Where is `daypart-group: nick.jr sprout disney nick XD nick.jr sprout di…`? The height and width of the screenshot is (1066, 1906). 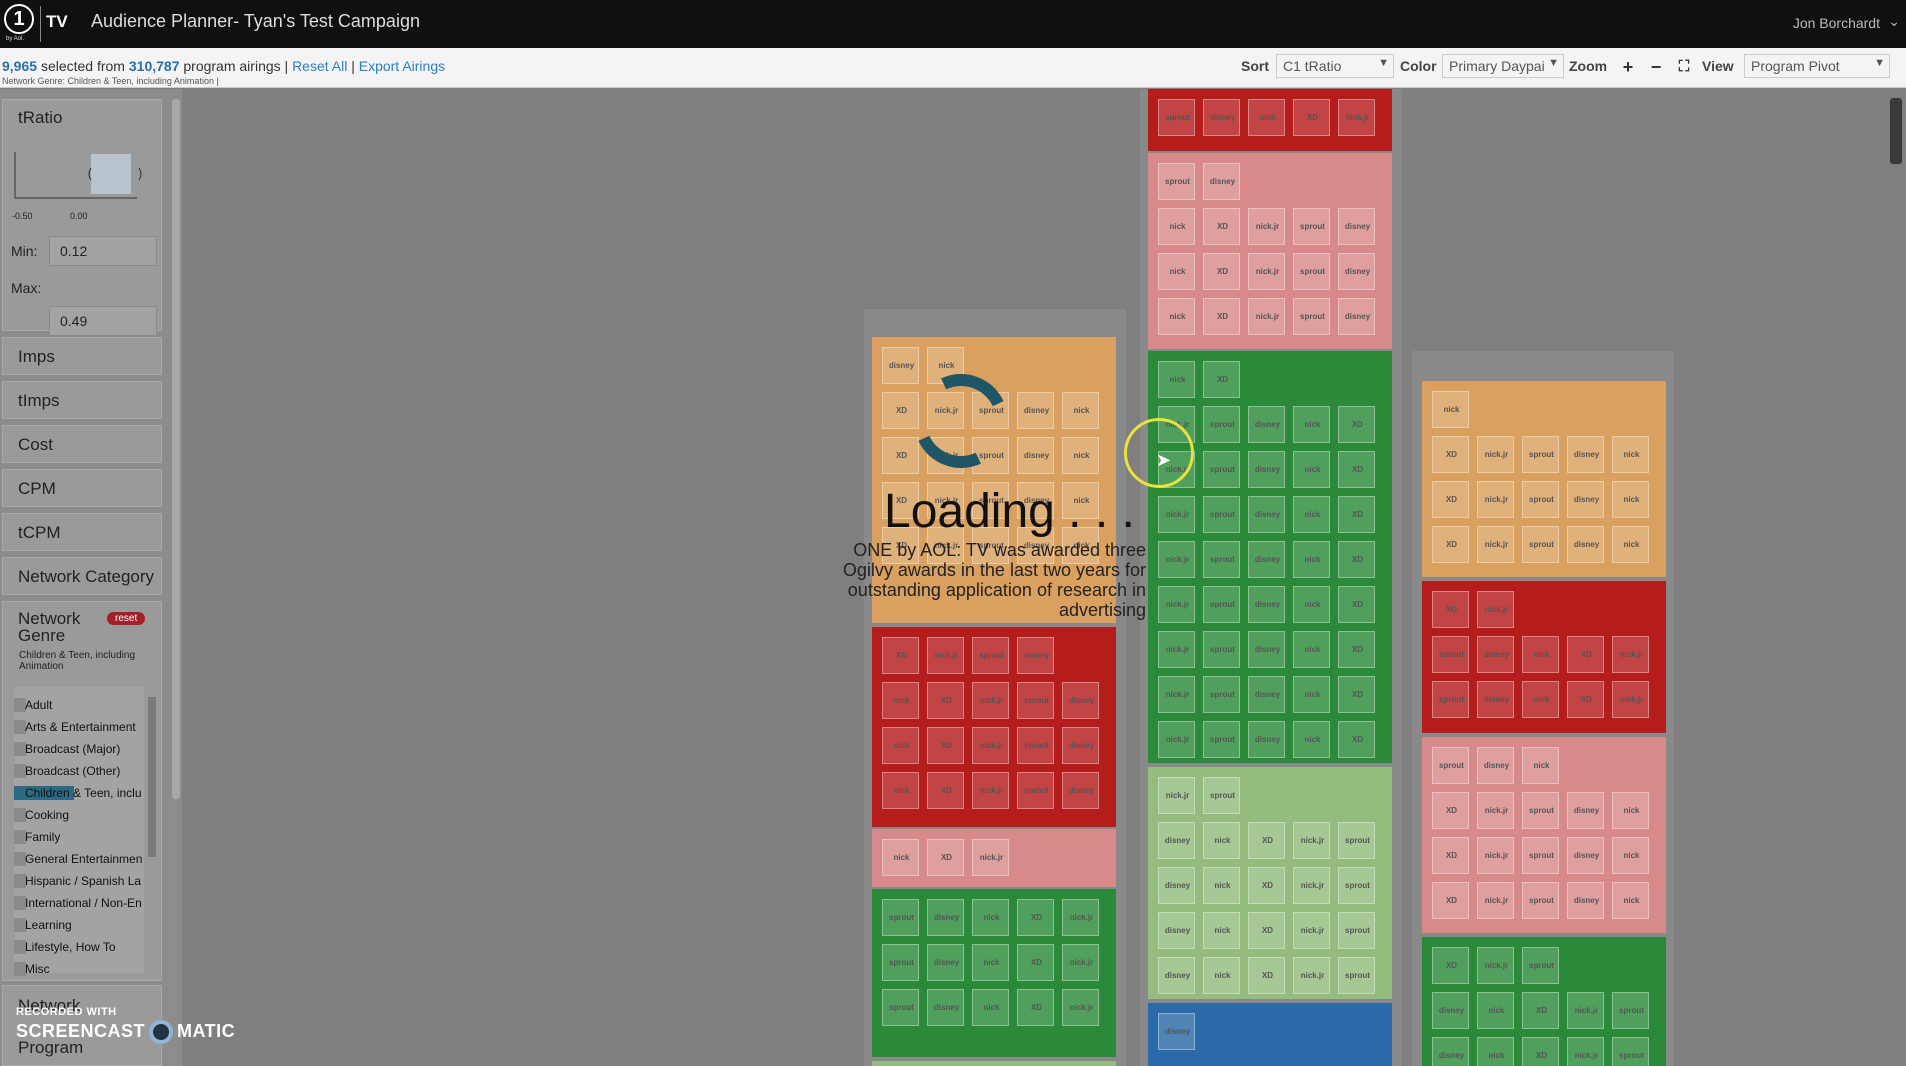 daypart-group: nick.jr sprout disney nick XD nick.jr sprout di… is located at coordinates (1270, 883).